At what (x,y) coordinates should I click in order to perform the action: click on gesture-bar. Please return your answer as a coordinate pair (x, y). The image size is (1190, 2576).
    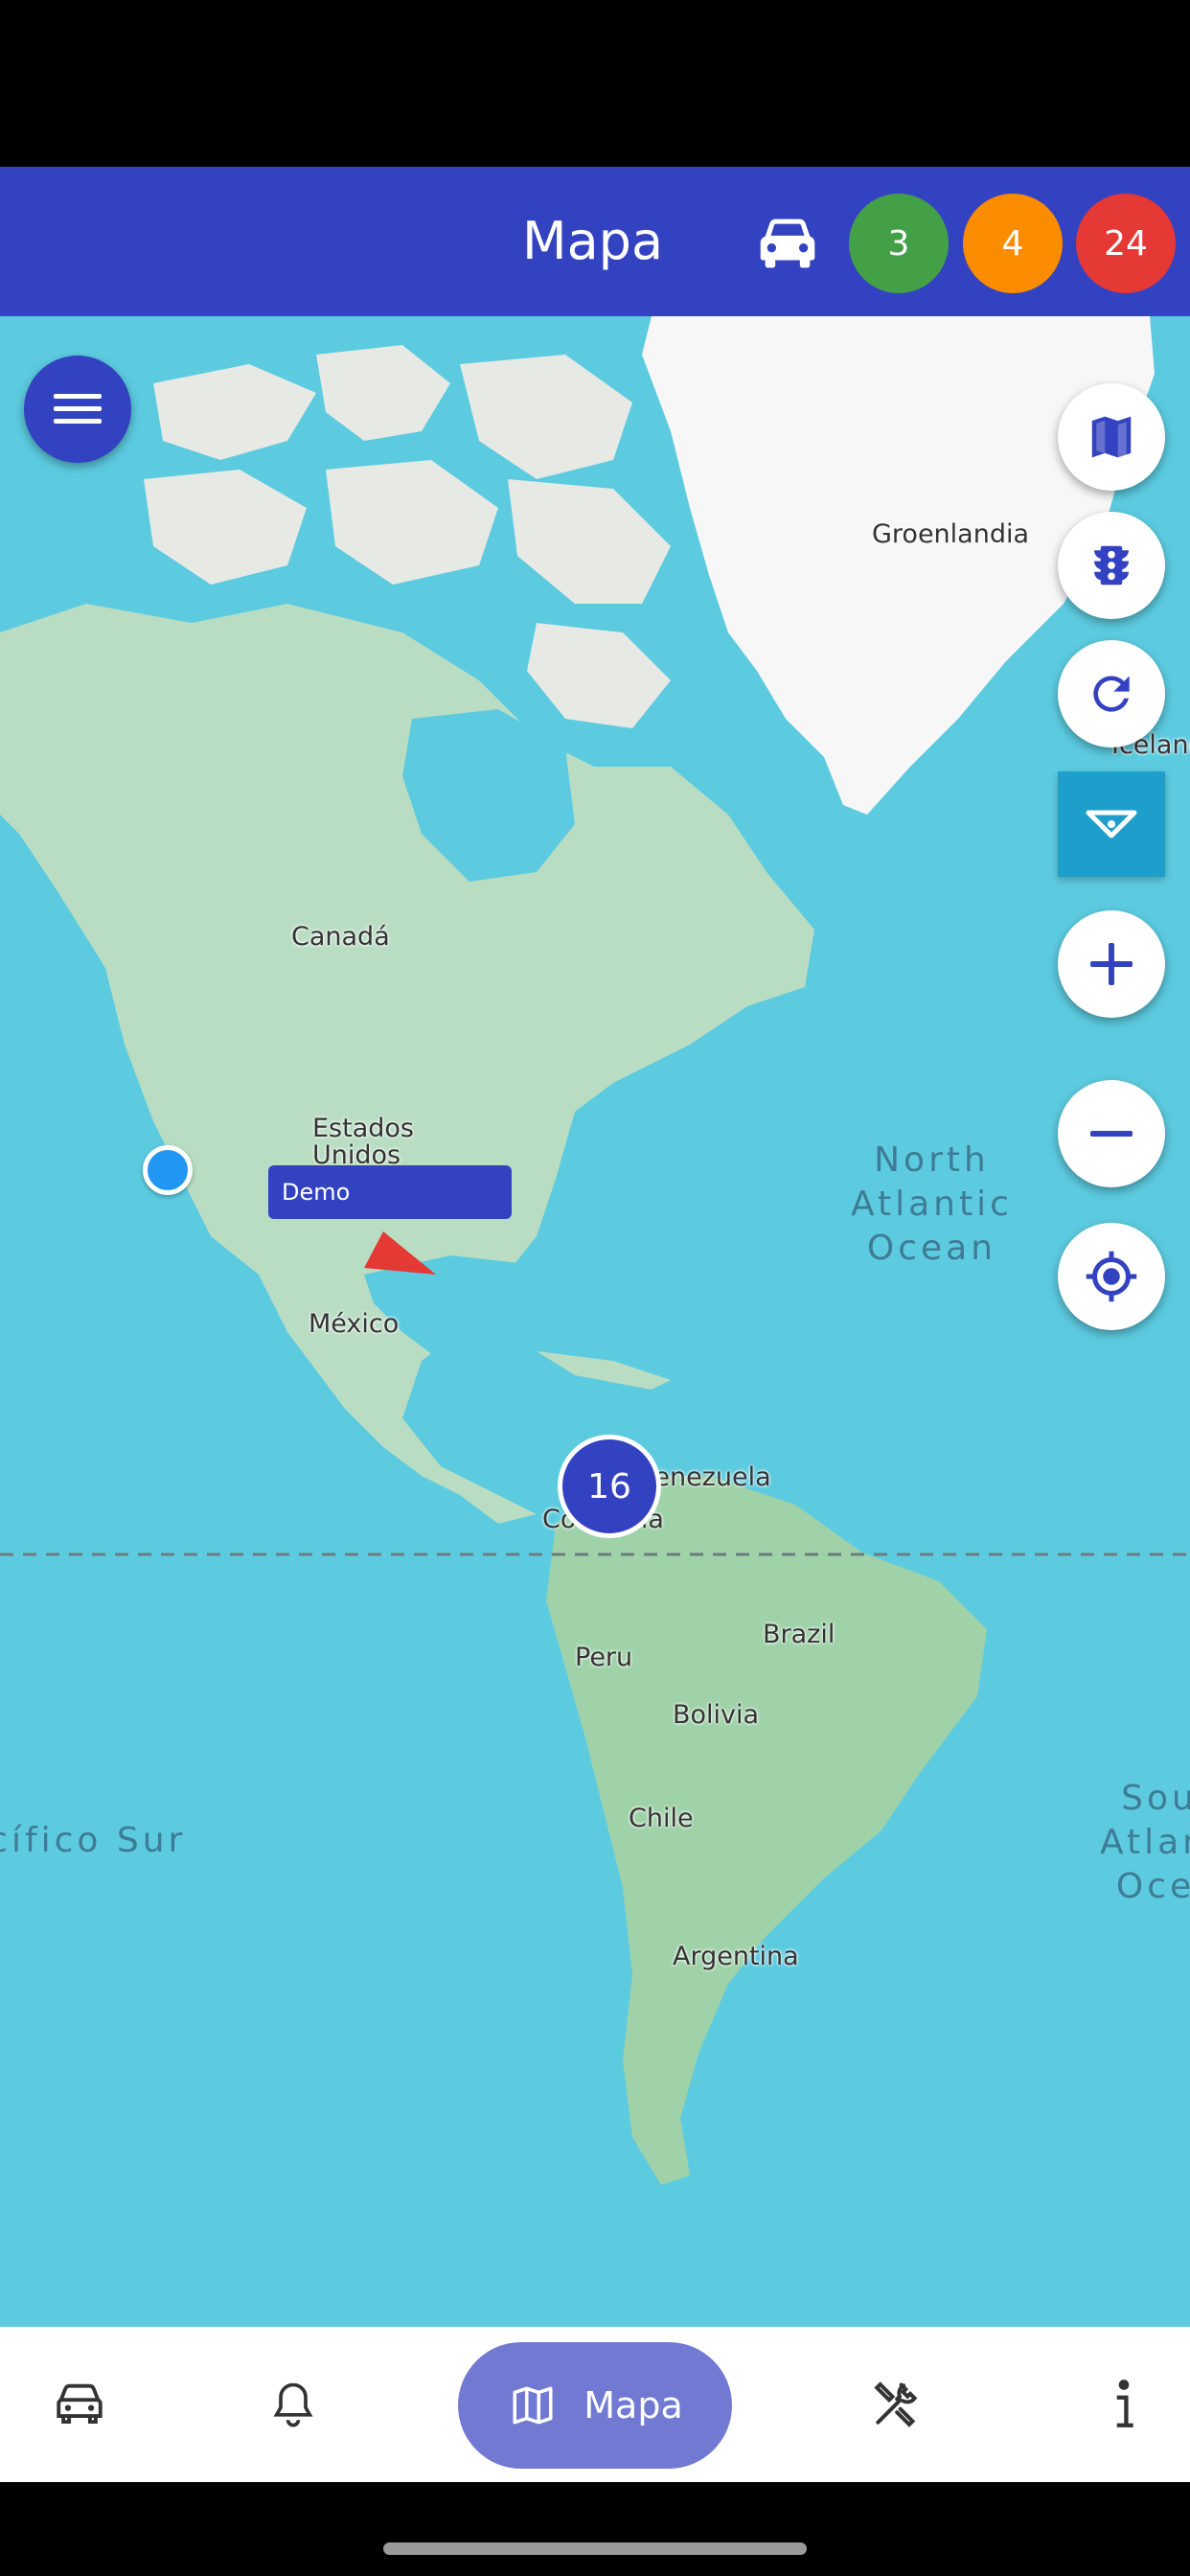
    Looking at the image, I should click on (595, 2529).